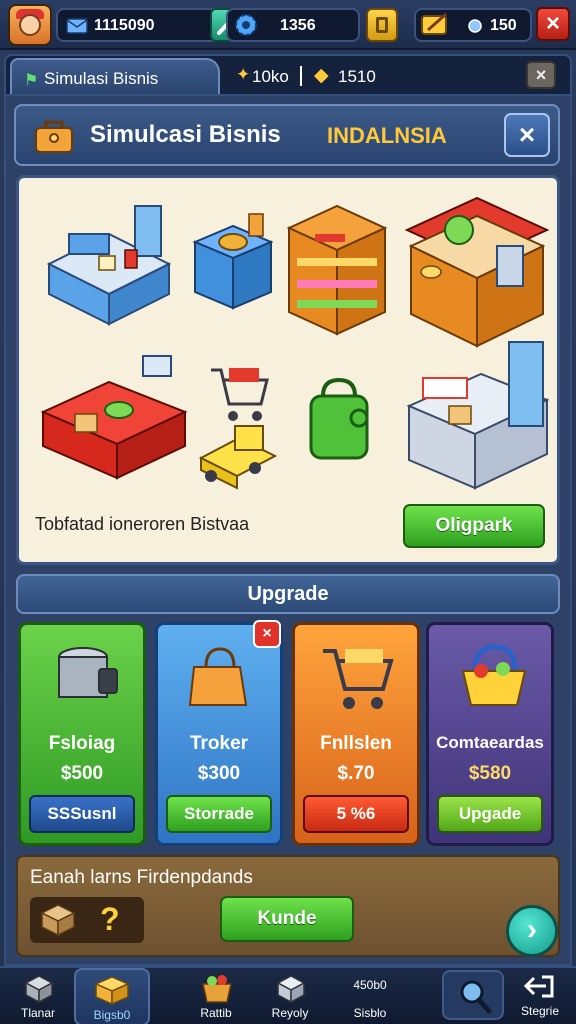 This screenshot has height=1024, width=576. Describe the element at coordinates (54, 136) in the screenshot. I see `toolbox-icon` at that location.